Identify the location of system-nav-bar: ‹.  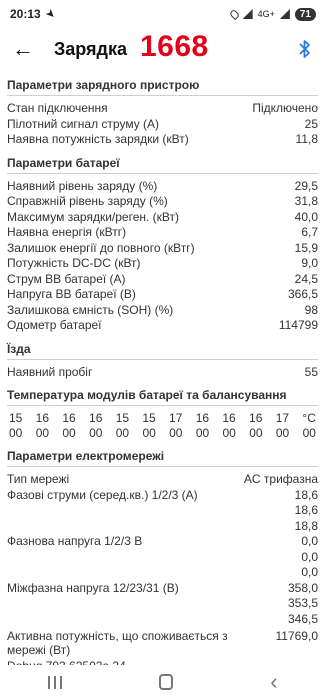
(163, 682).